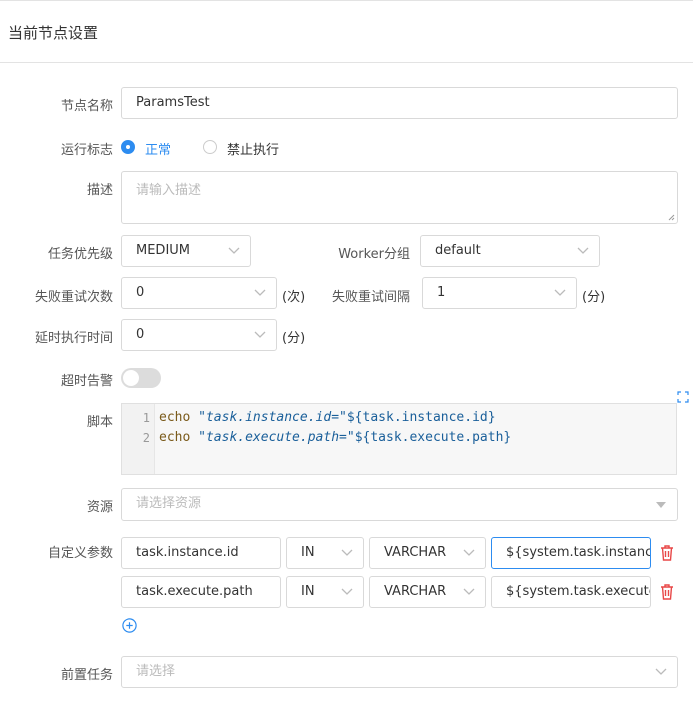 Image resolution: width=693 pixels, height=714 pixels. Describe the element at coordinates (510, 251) in the screenshot. I see `worker-group-select: default` at that location.